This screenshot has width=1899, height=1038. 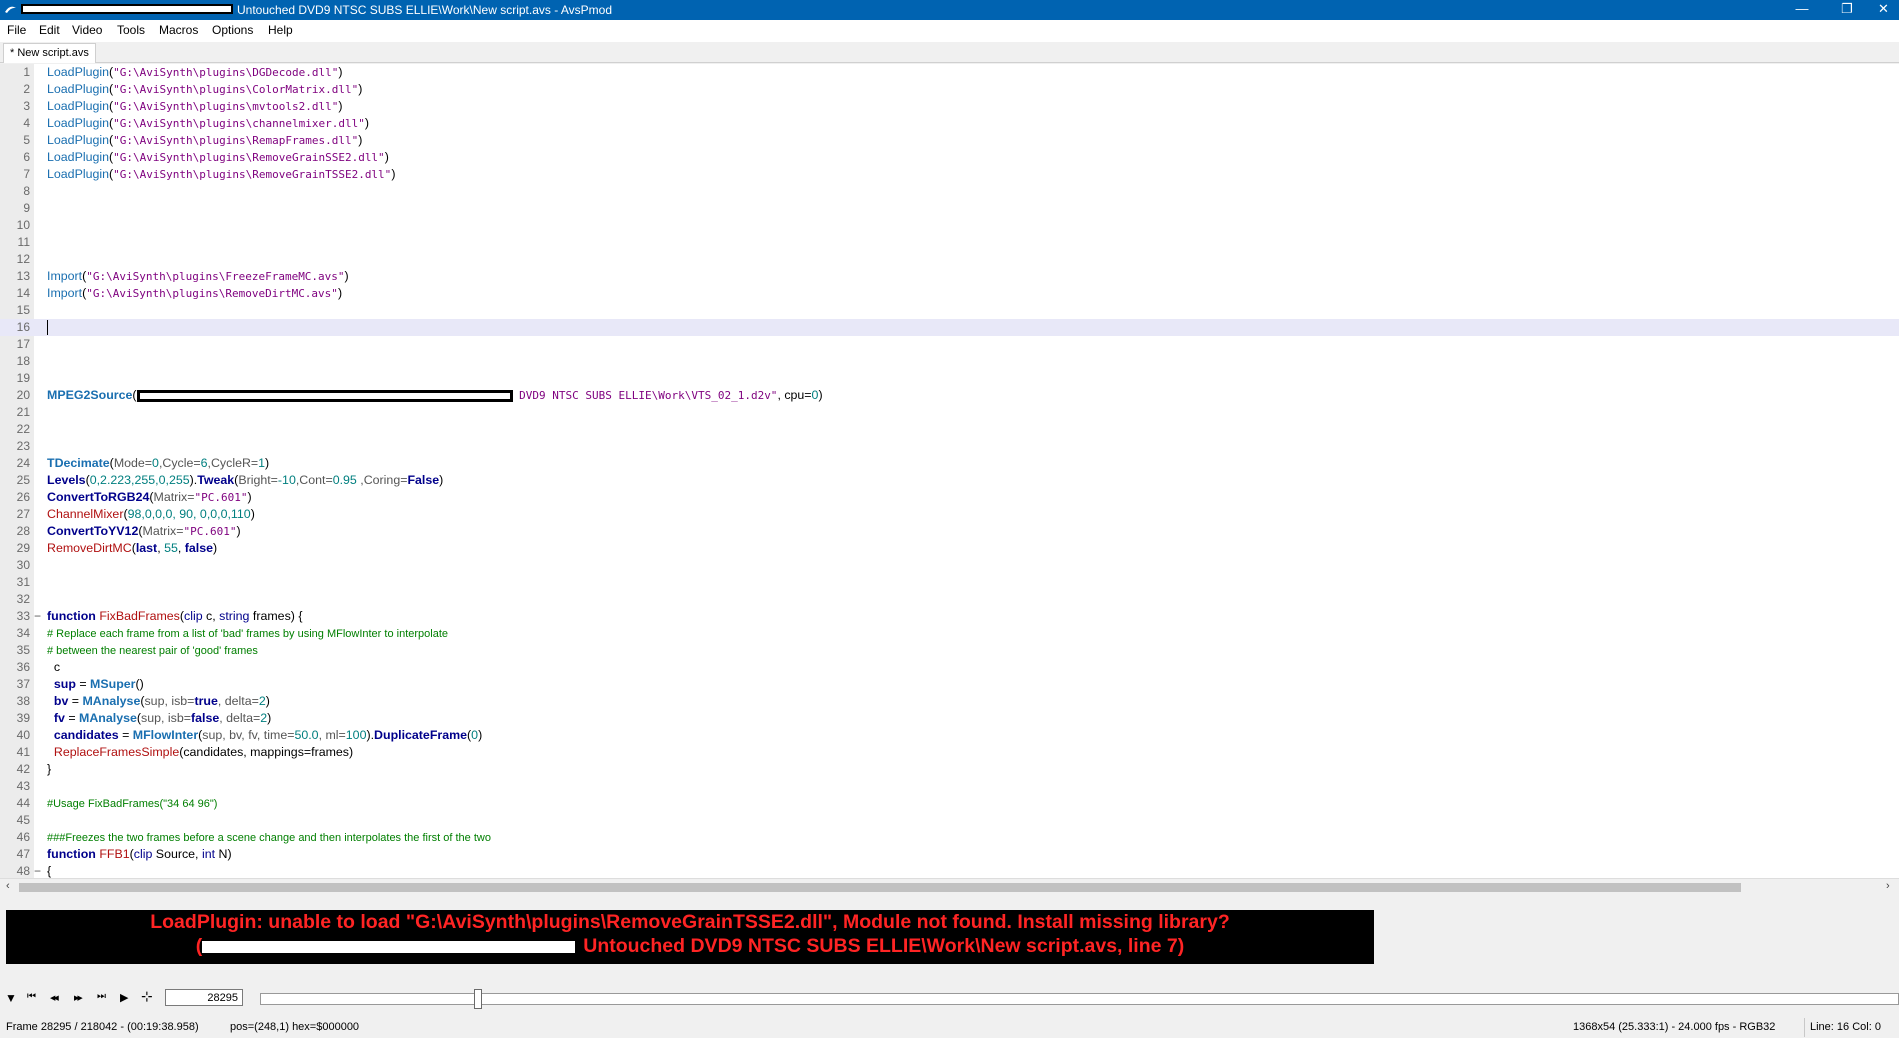 What do you see at coordinates (8, 886) in the screenshot?
I see `scroll-left-arrow: ‹` at bounding box center [8, 886].